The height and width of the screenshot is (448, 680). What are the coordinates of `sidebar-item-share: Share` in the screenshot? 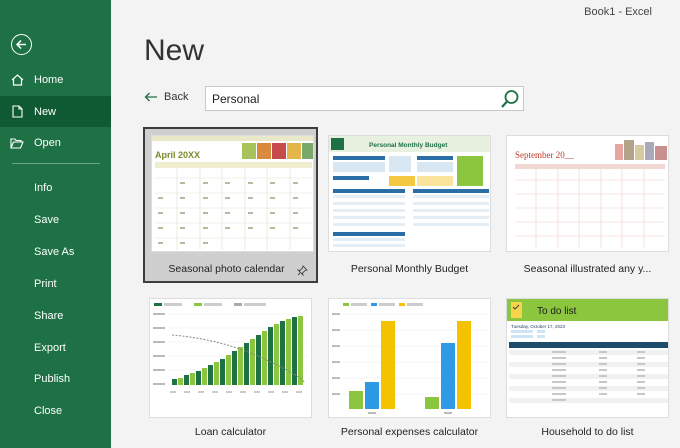 It's located at (55, 316).